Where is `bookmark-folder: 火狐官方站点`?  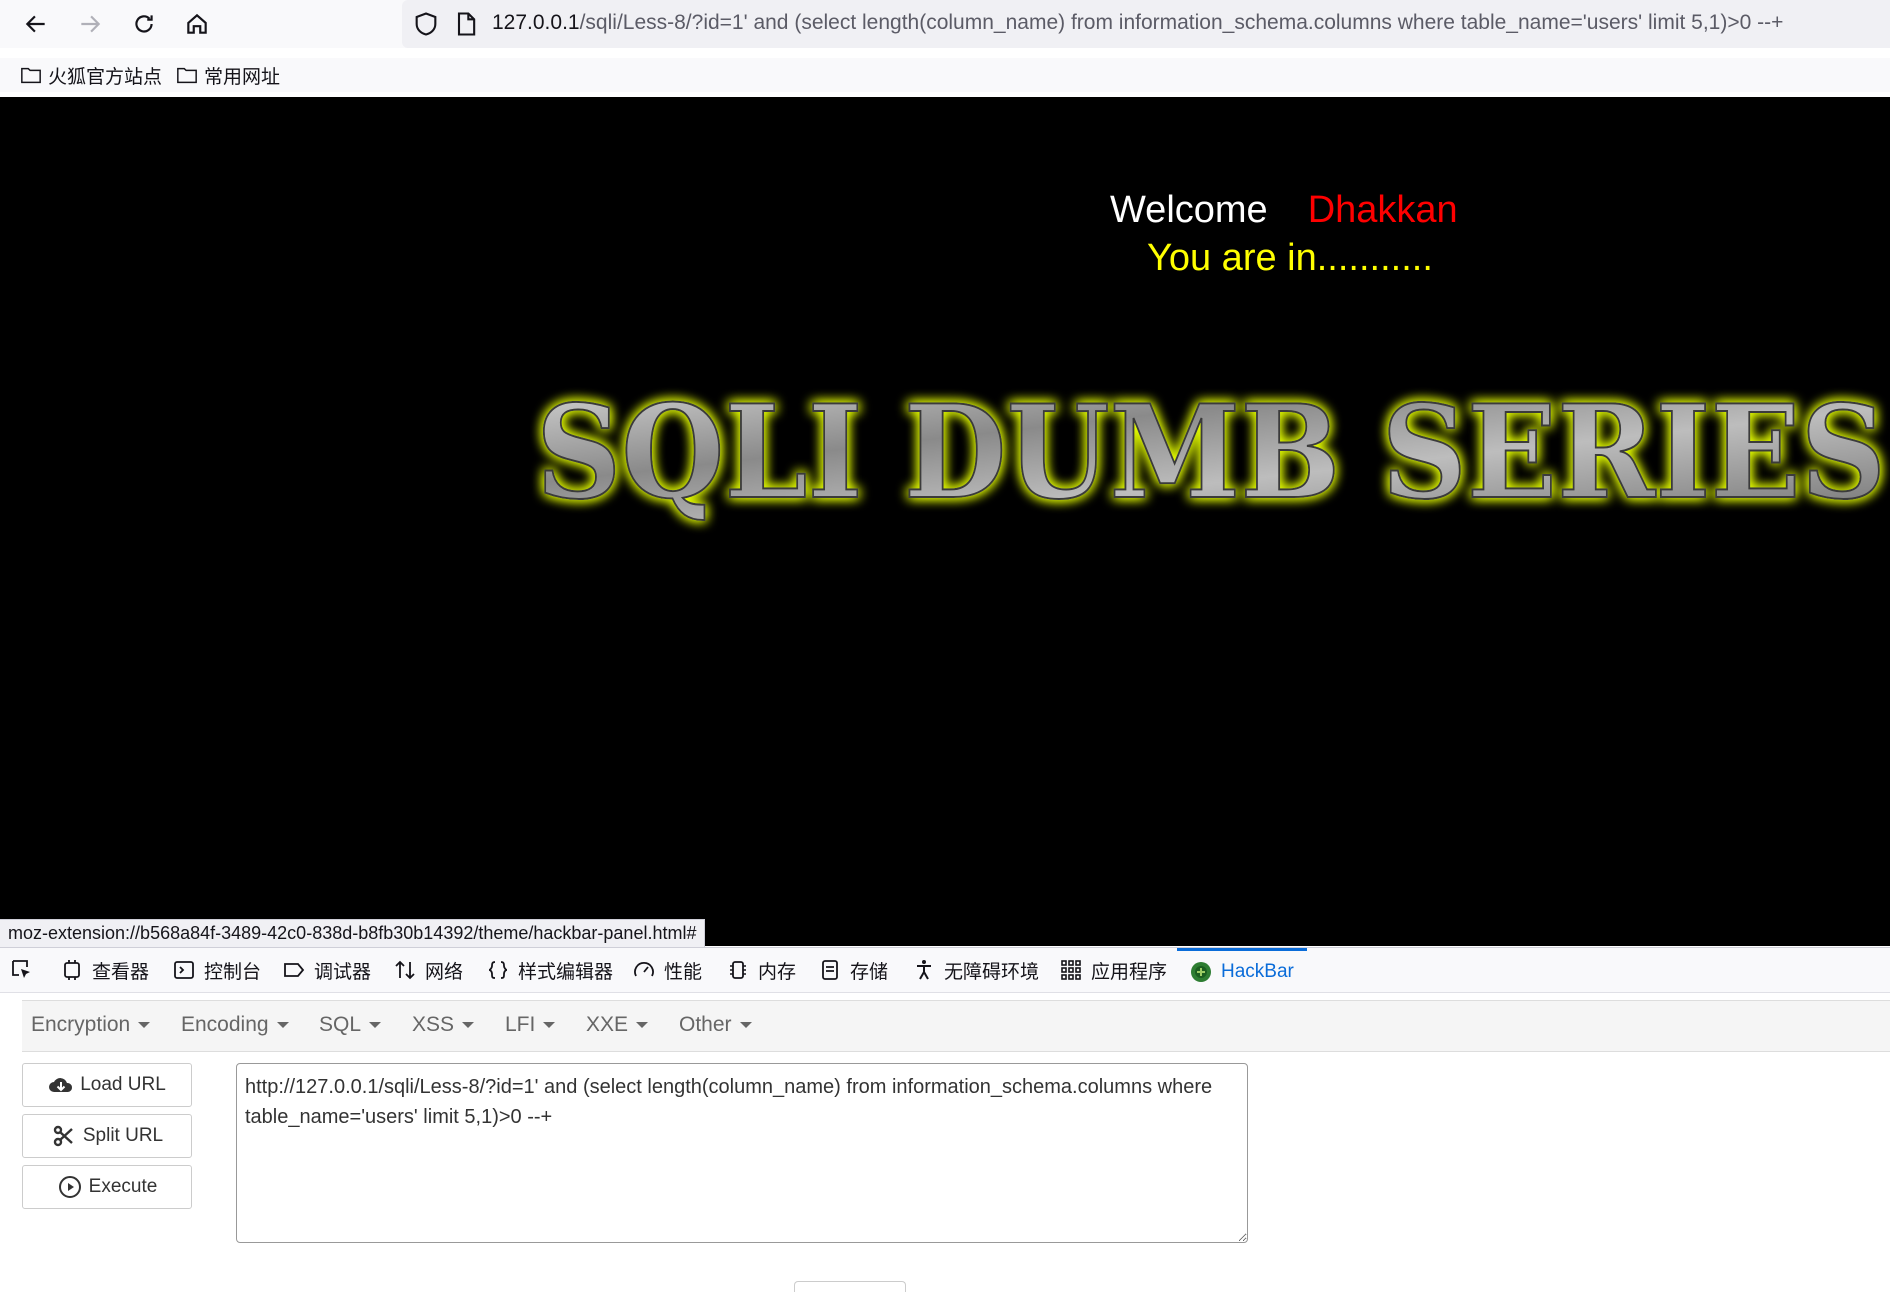
bookmark-folder: 火狐官方站点 is located at coordinates (91, 75).